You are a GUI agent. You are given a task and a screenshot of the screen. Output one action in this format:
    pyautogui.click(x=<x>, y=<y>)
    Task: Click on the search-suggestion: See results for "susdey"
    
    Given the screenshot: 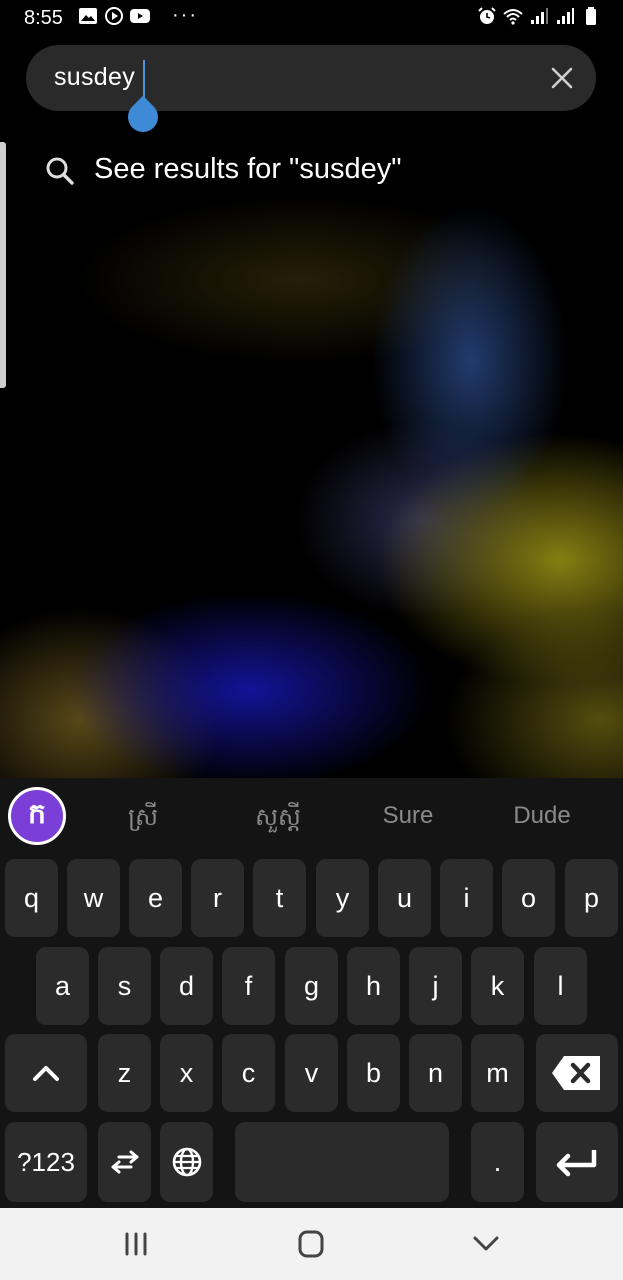 What is the action you would take?
    pyautogui.click(x=320, y=171)
    